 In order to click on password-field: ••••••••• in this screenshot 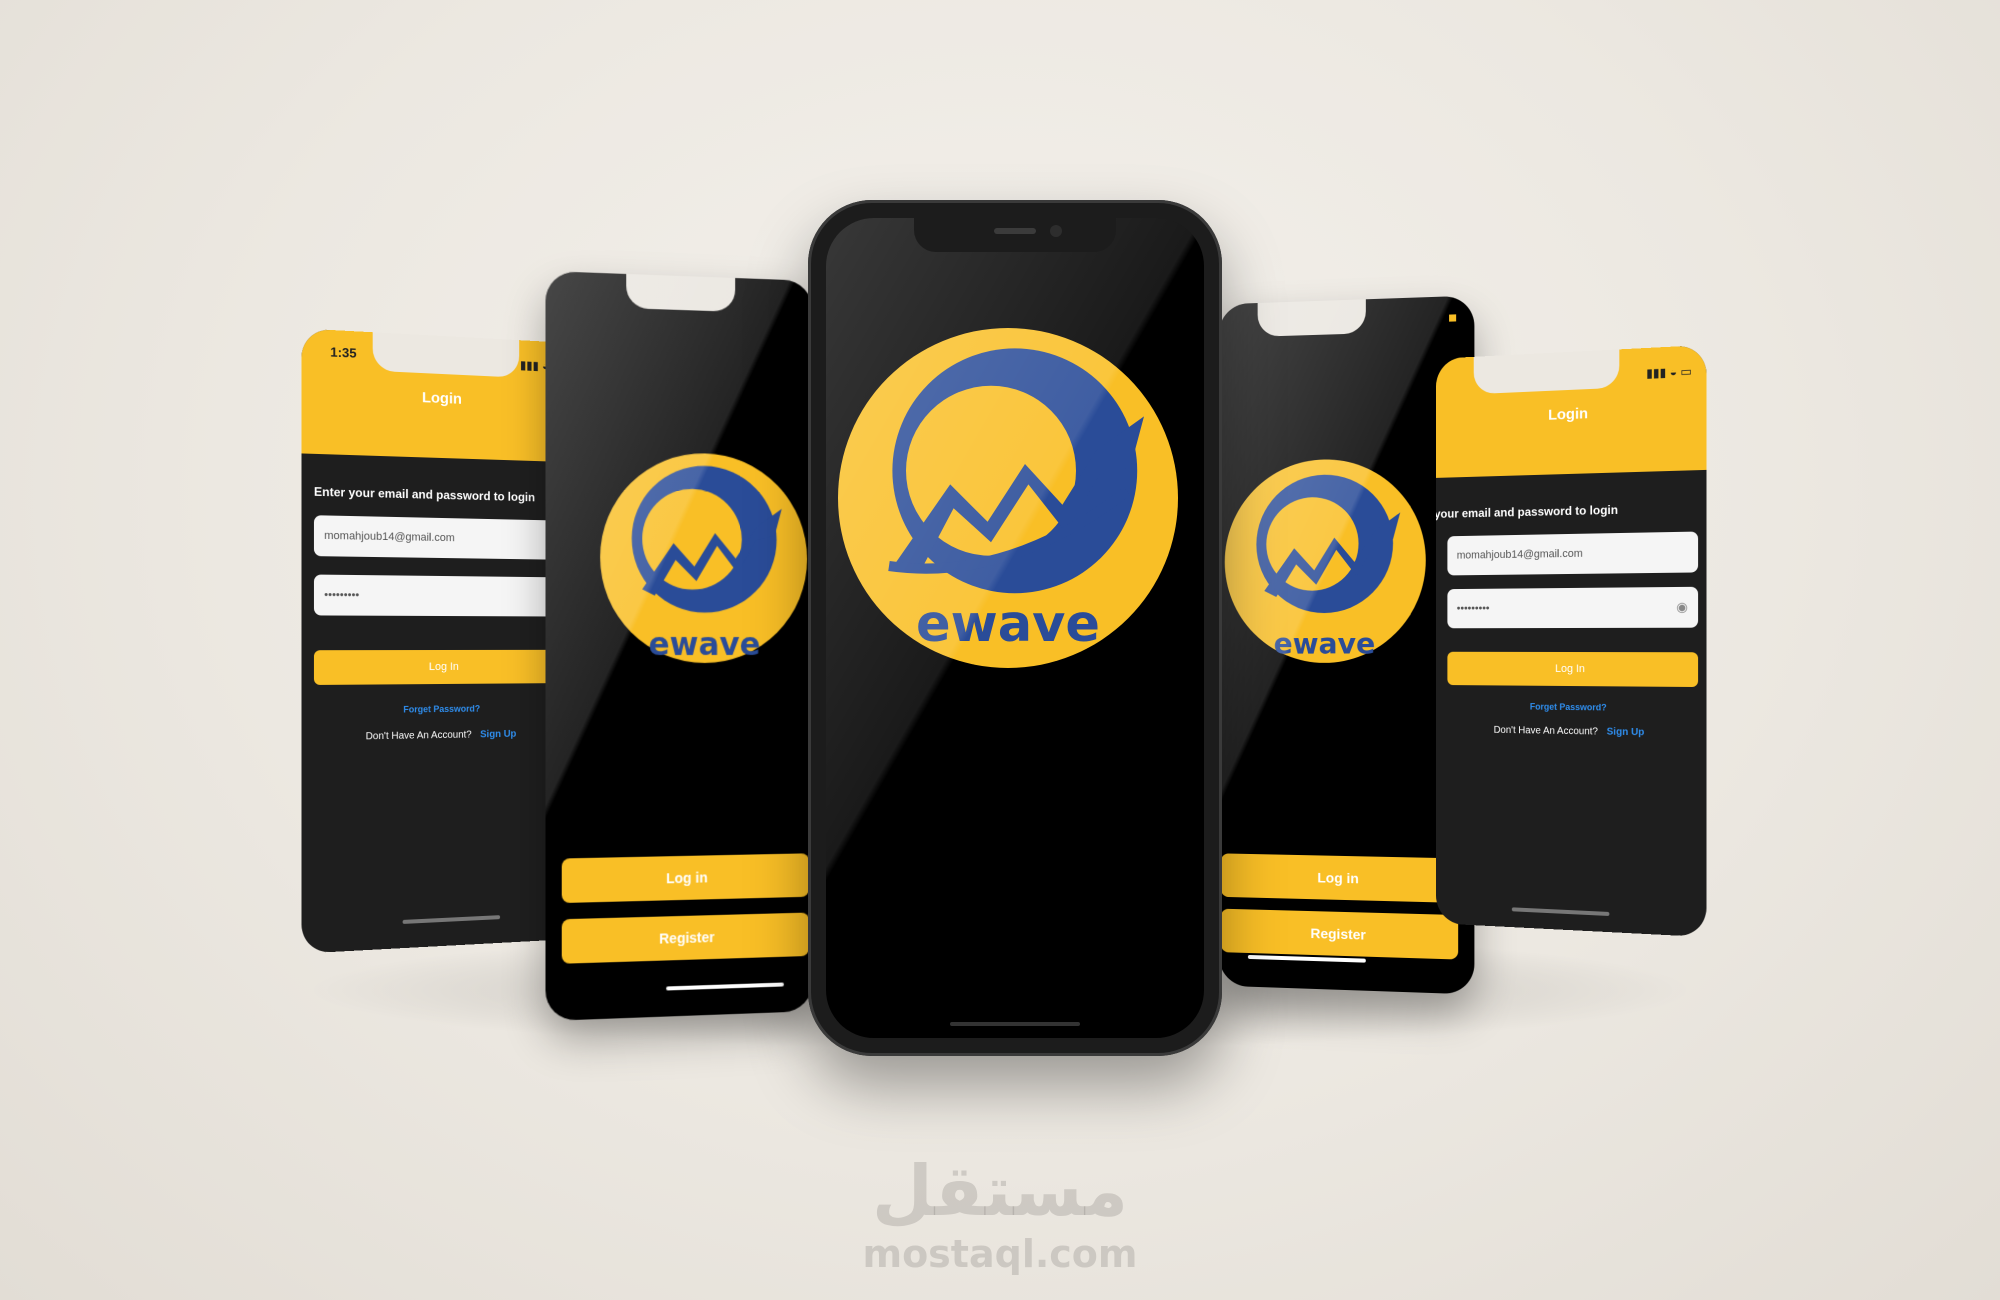, I will do `click(441, 595)`.